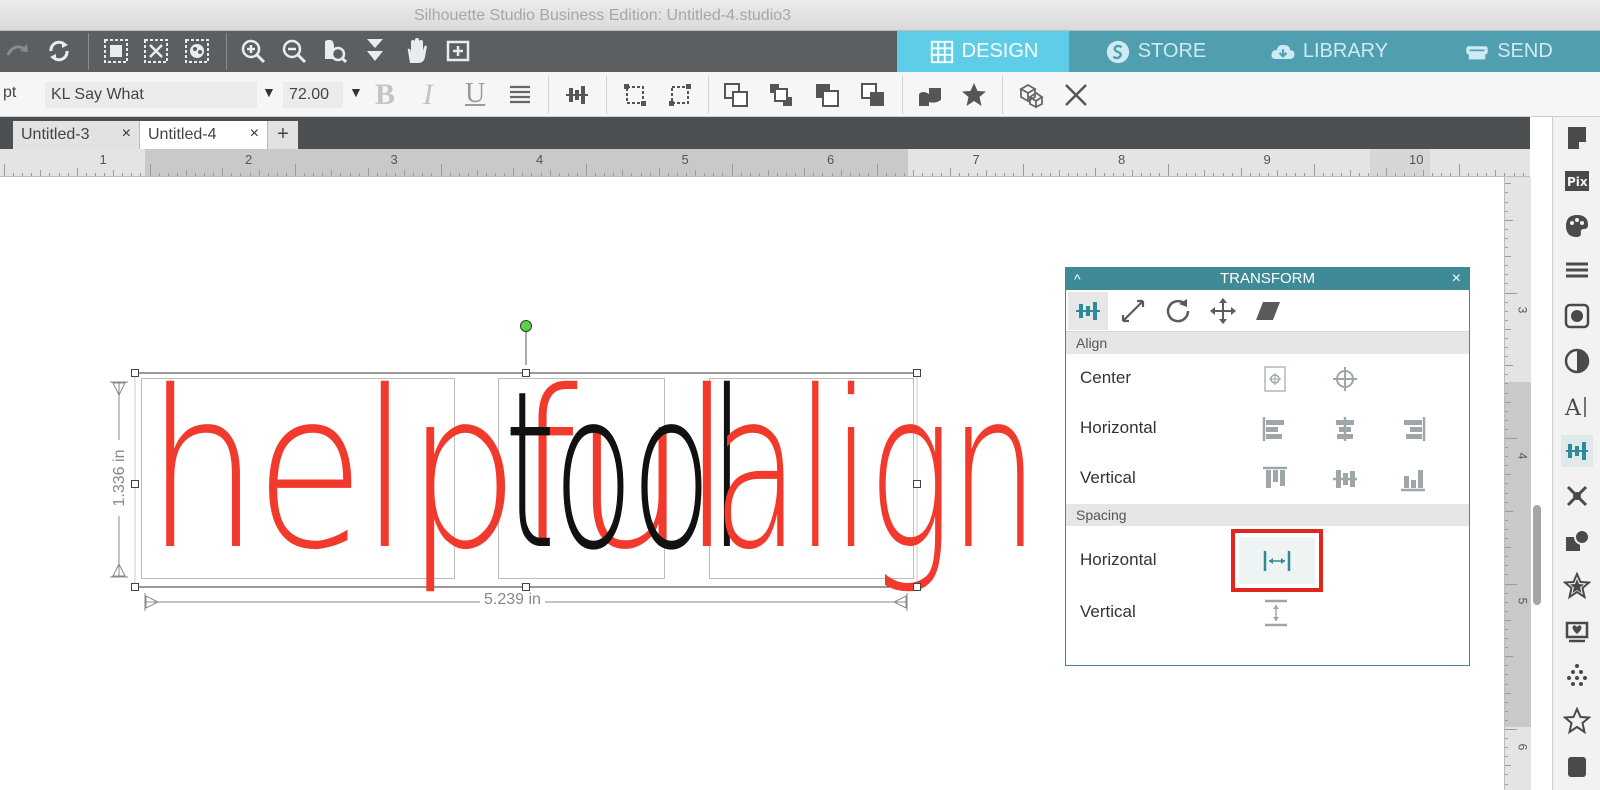  I want to click on side-panel: Pix A, so click(1576, 453).